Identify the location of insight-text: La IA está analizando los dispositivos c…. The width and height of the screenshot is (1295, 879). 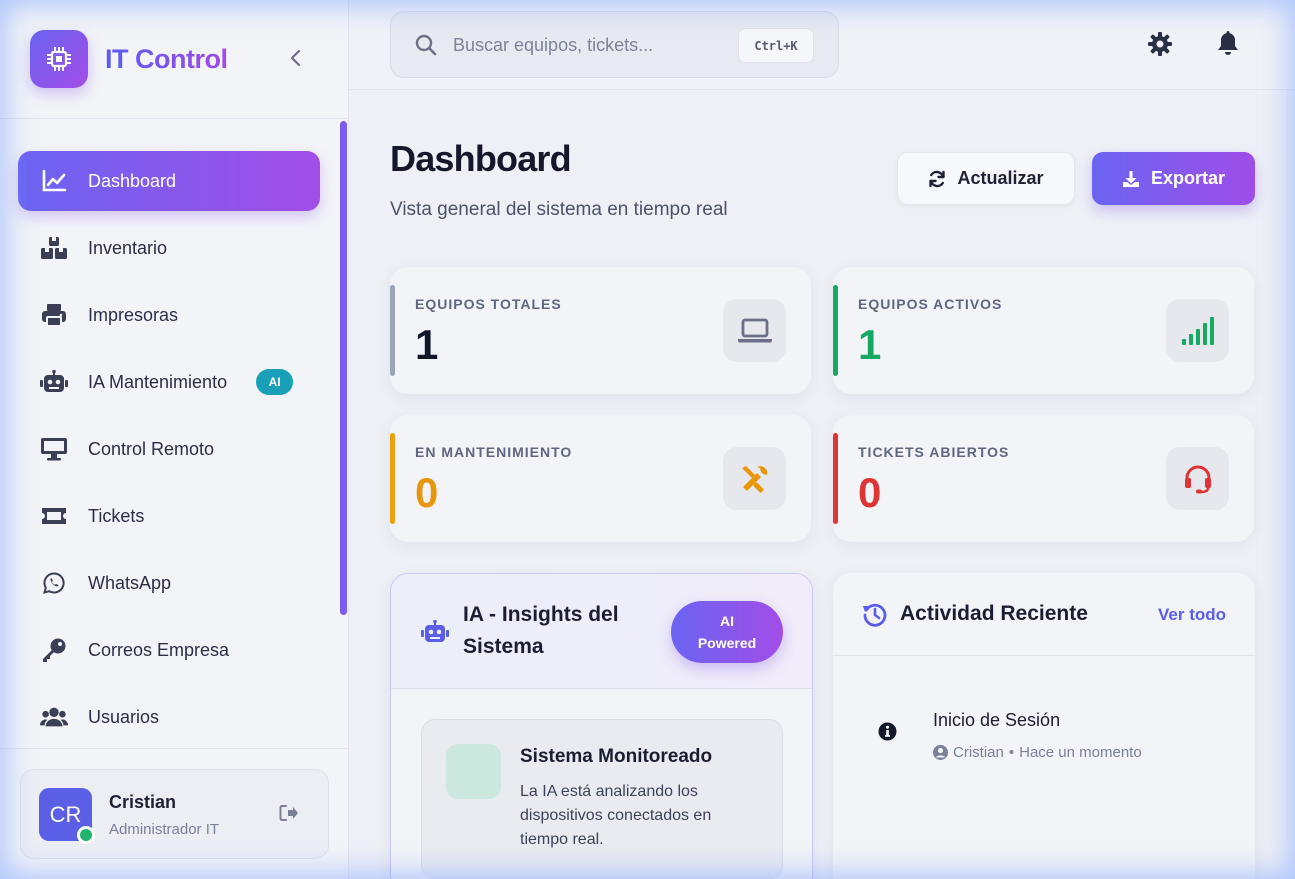
(616, 815).